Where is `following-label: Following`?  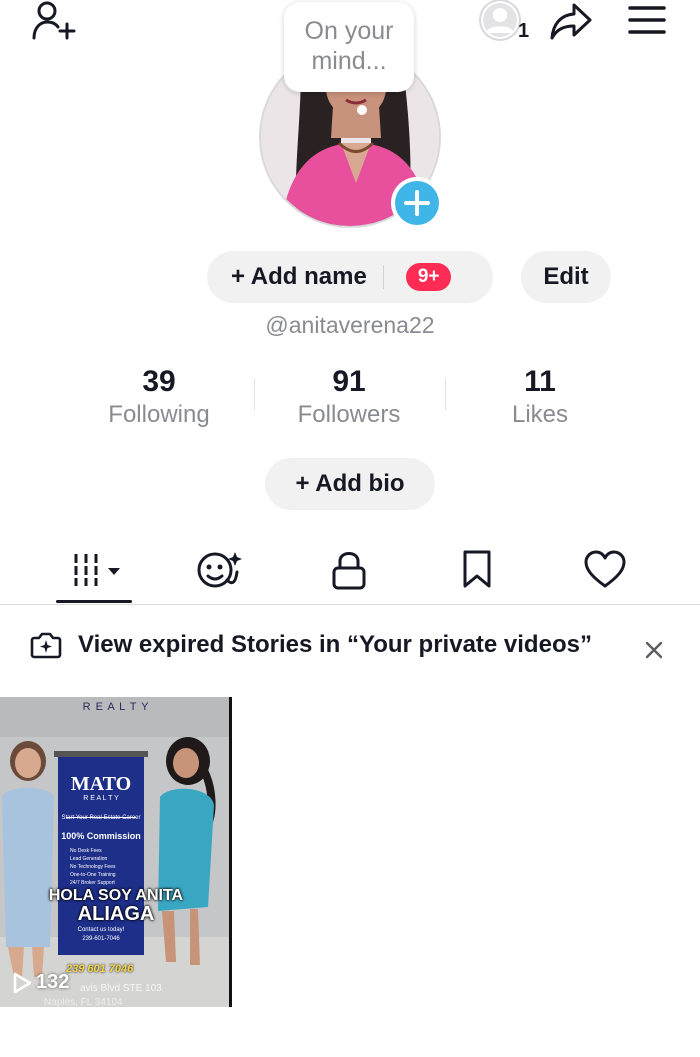 following-label: Following is located at coordinates (159, 414).